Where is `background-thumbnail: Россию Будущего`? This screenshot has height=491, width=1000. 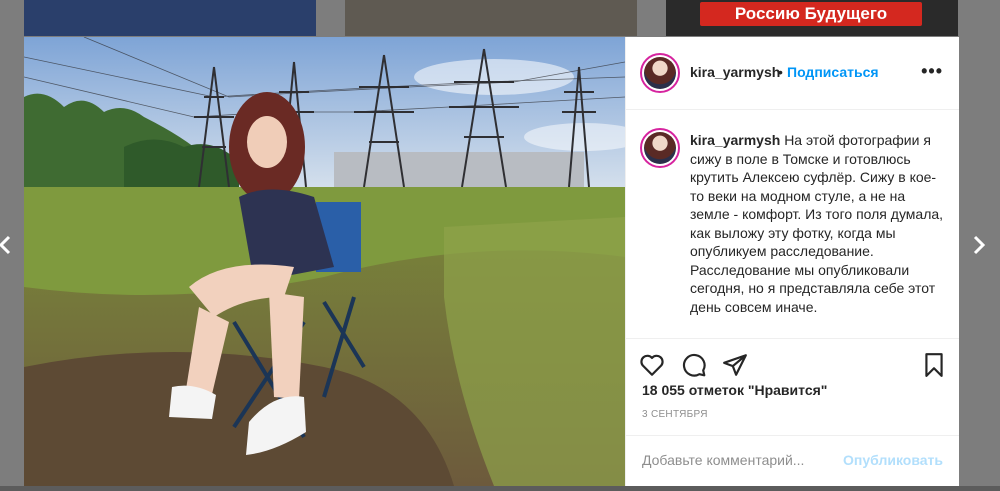 background-thumbnail: Россию Будущего is located at coordinates (812, 18).